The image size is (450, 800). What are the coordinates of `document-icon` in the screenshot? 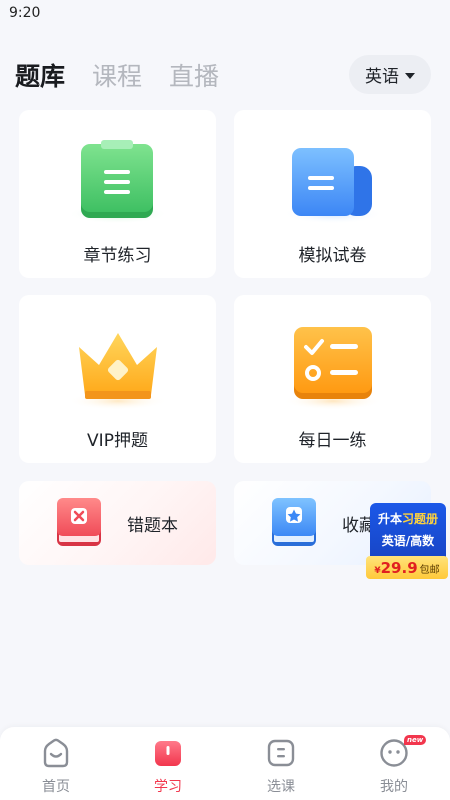 It's located at (333, 186).